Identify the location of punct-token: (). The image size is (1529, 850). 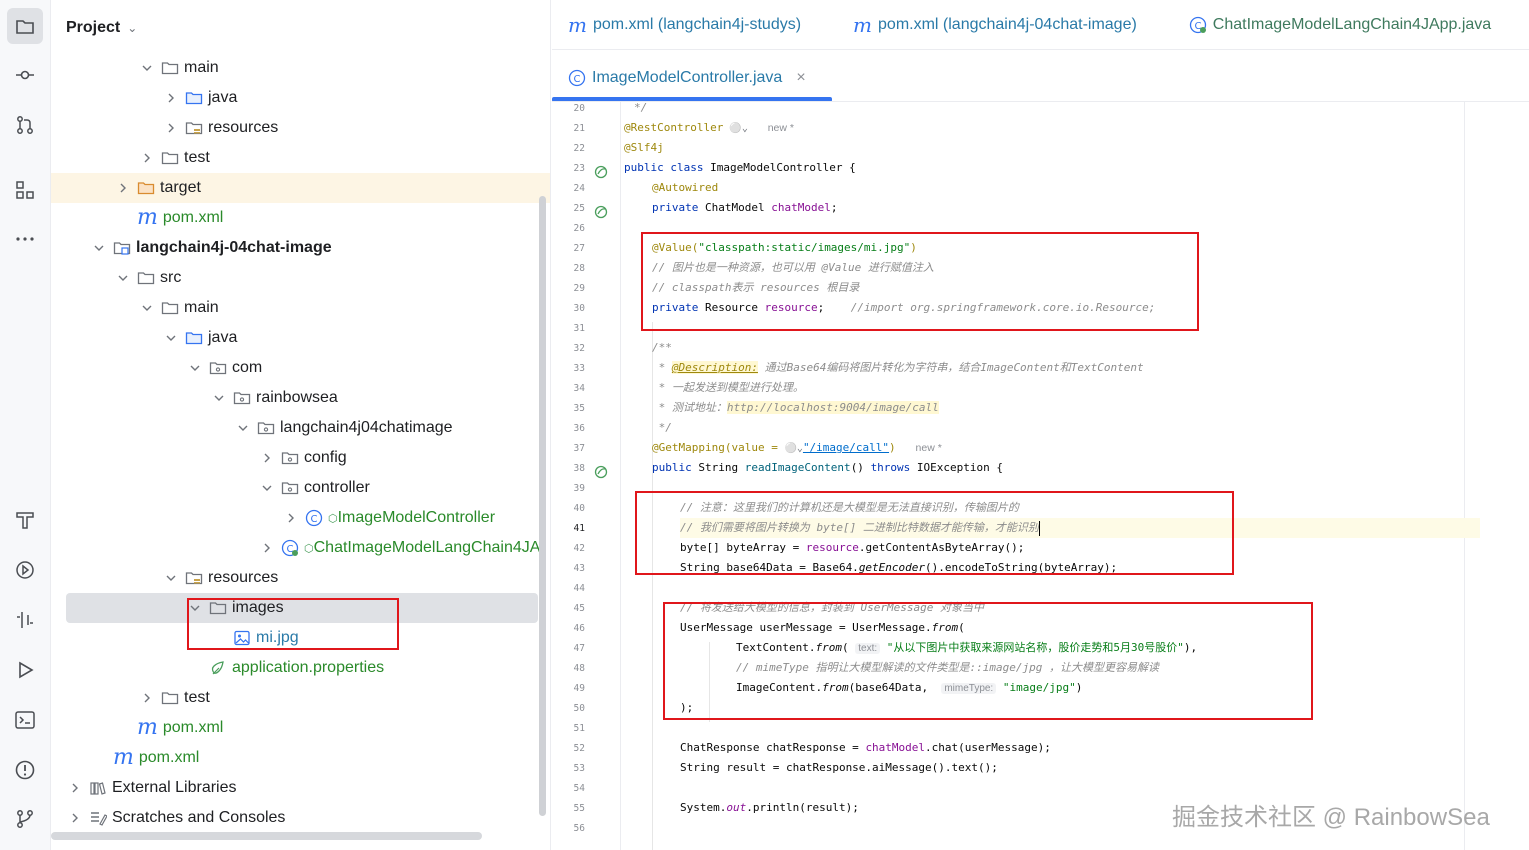
(860, 467).